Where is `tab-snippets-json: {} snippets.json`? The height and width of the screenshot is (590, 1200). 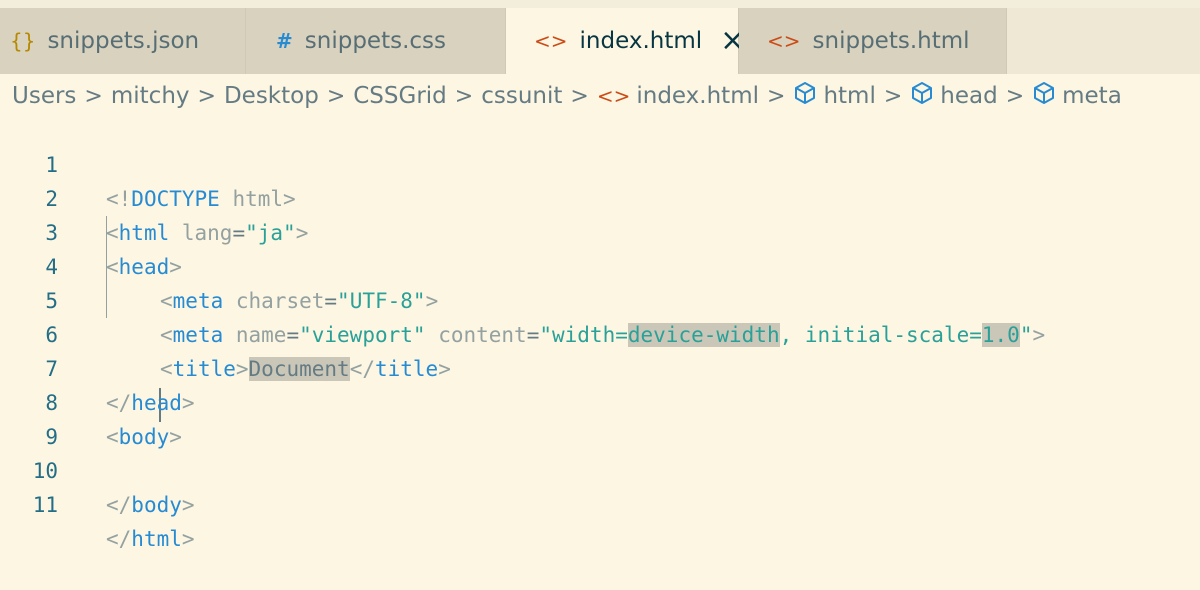
tab-snippets-json: {} snippets.json is located at coordinates (123, 41).